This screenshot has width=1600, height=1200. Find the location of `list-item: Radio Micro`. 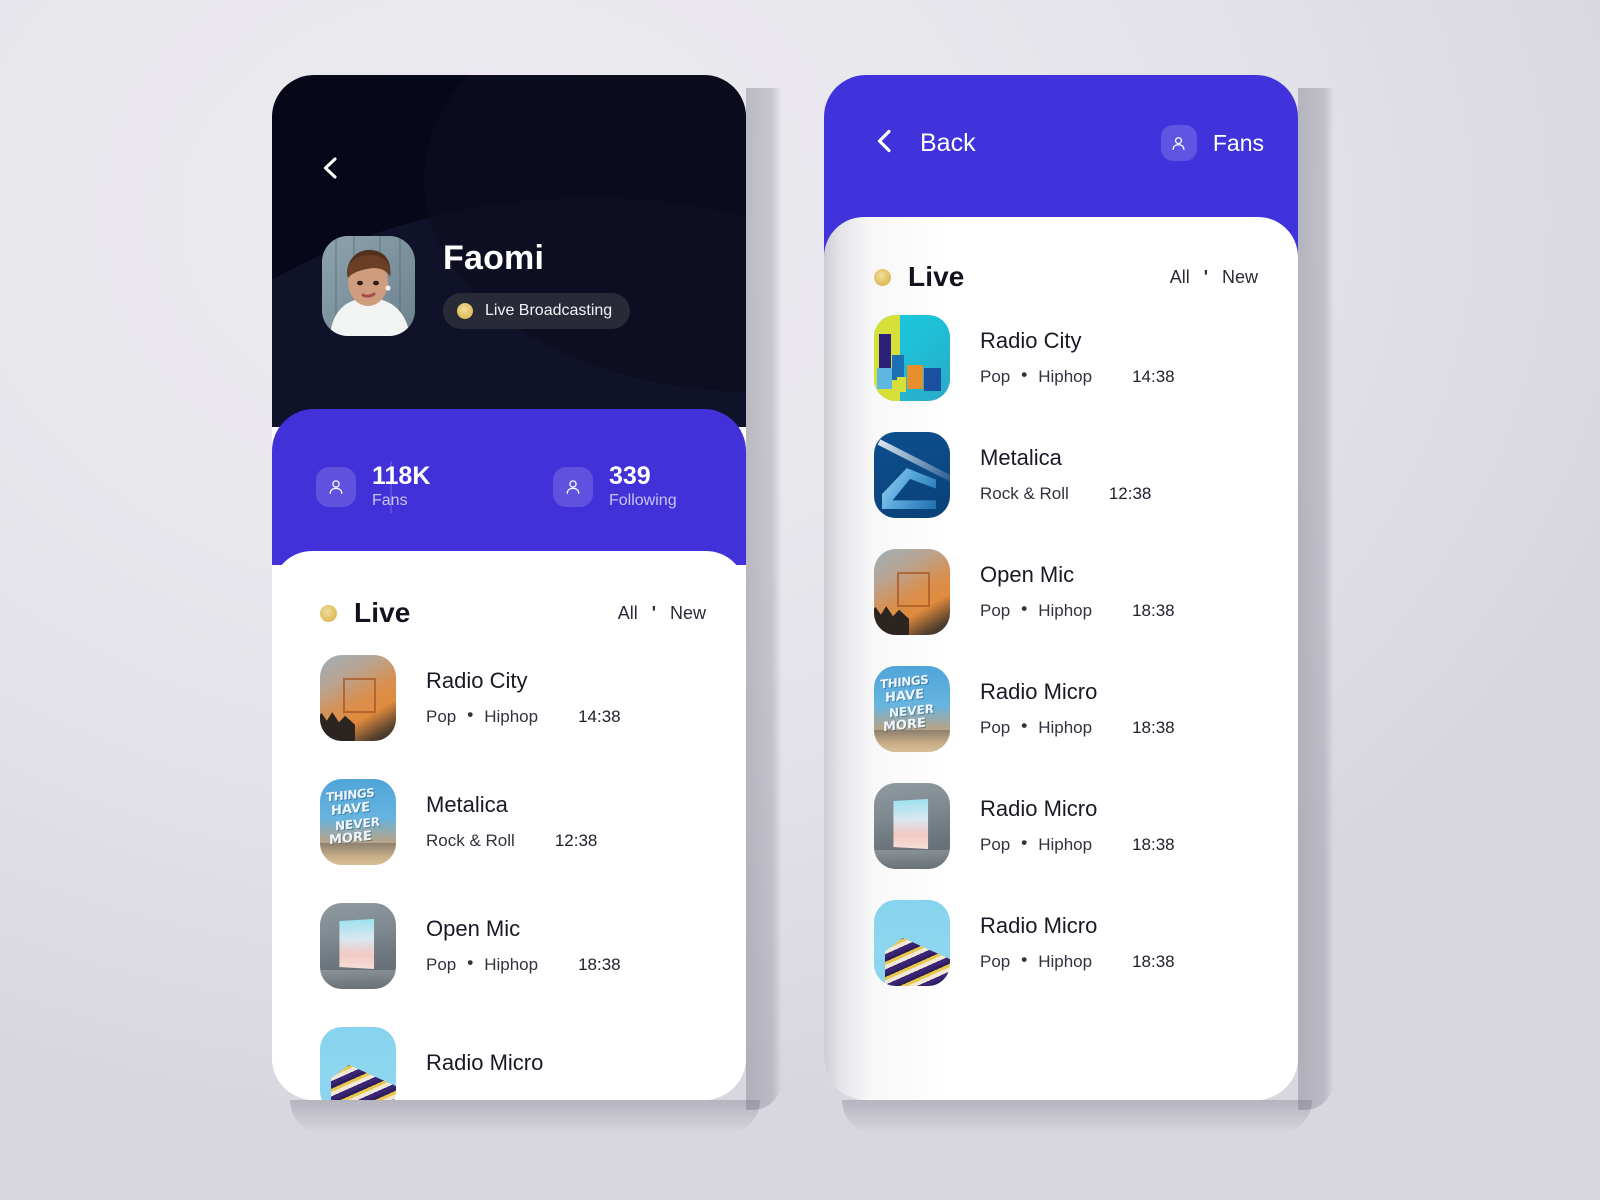

list-item: Radio Micro is located at coordinates (509, 1063).